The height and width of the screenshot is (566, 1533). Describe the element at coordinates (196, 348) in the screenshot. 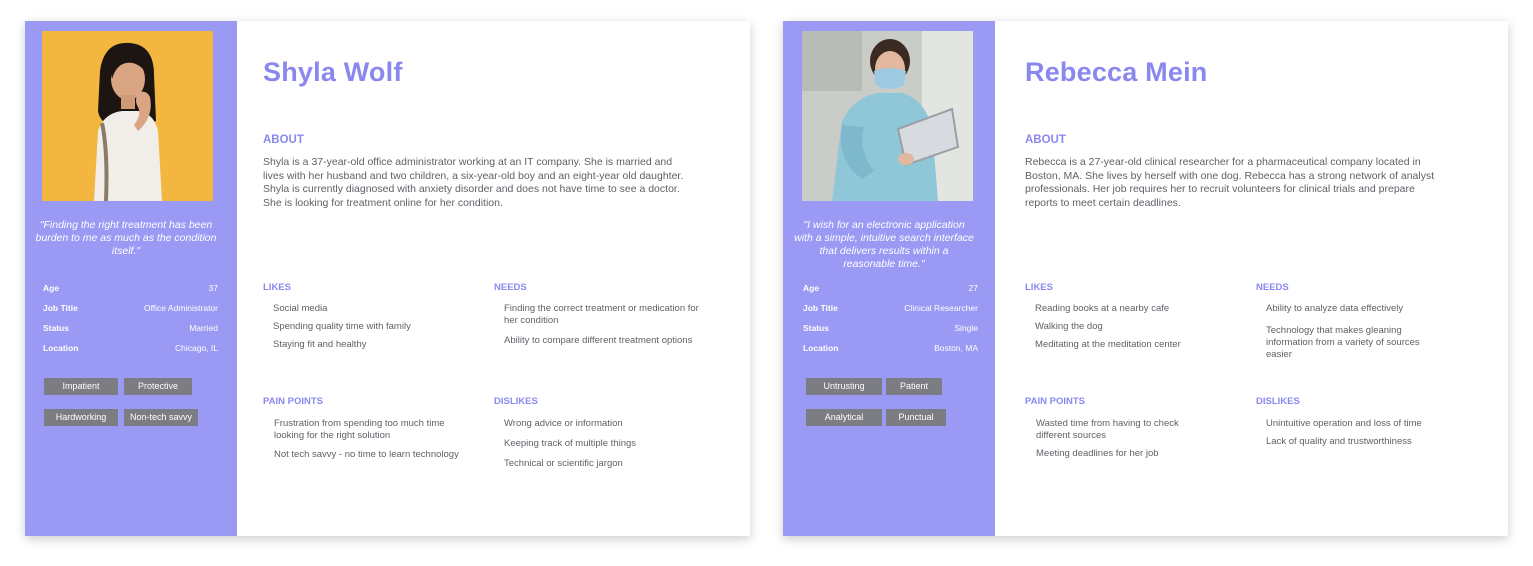

I see `attribute-value: Chicago, IL` at that location.